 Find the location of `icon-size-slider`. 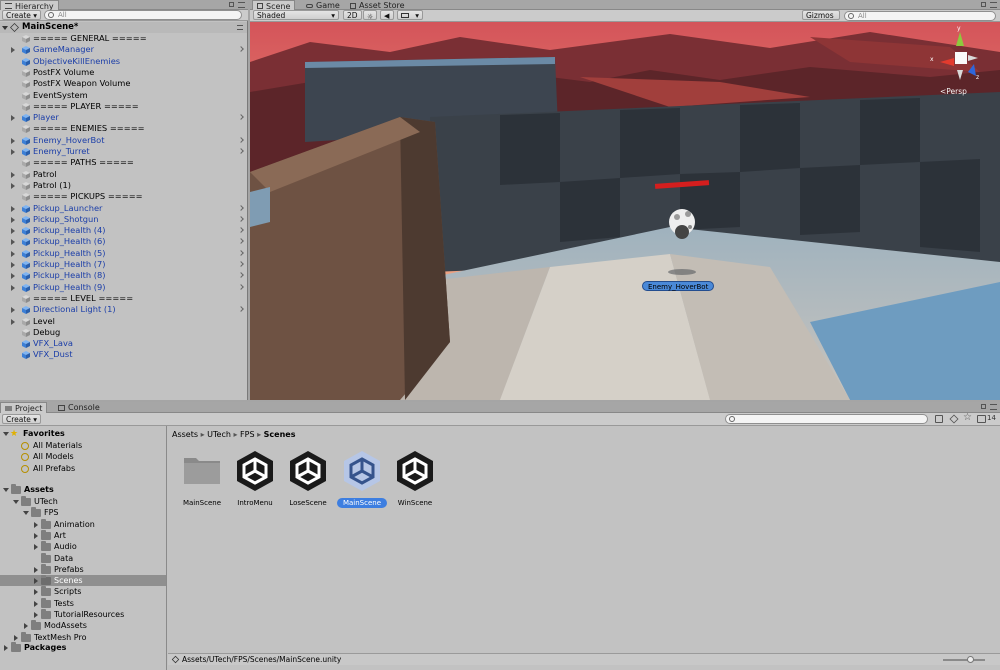

icon-size-slider is located at coordinates (964, 659).